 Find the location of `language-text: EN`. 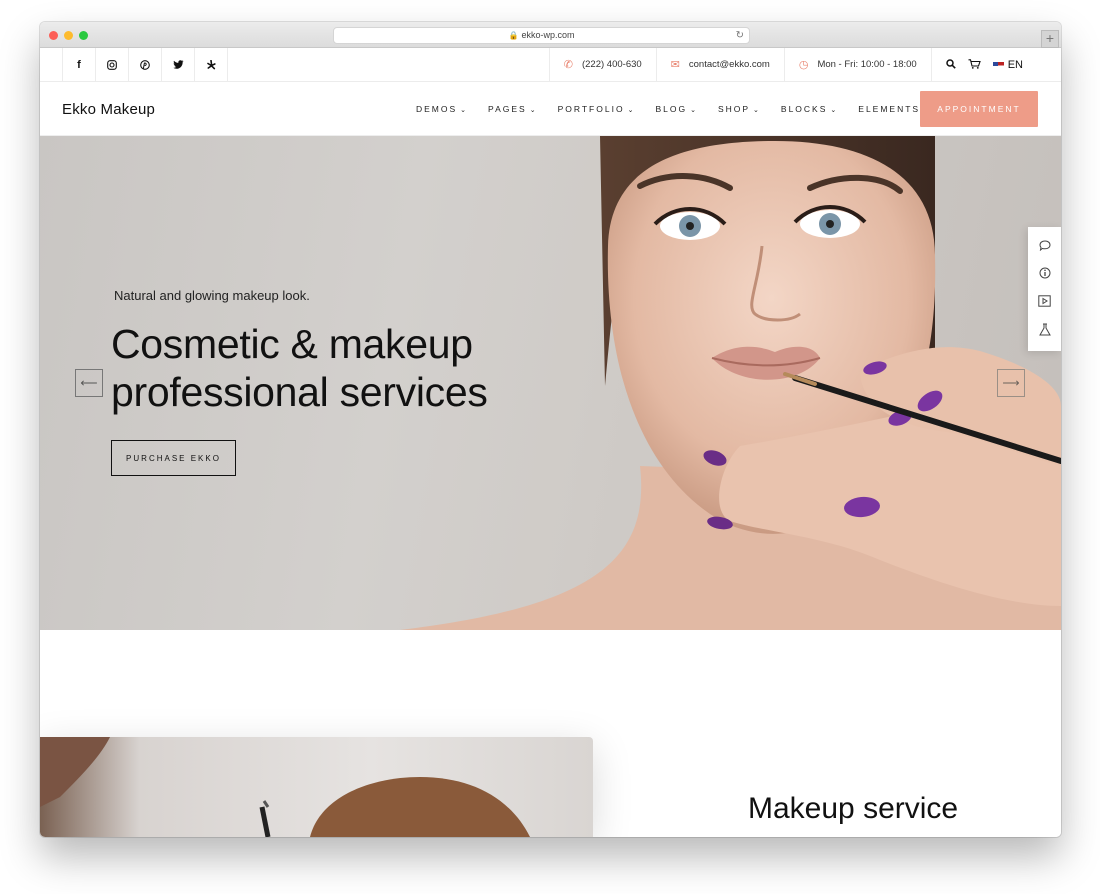

language-text: EN is located at coordinates (1015, 65).